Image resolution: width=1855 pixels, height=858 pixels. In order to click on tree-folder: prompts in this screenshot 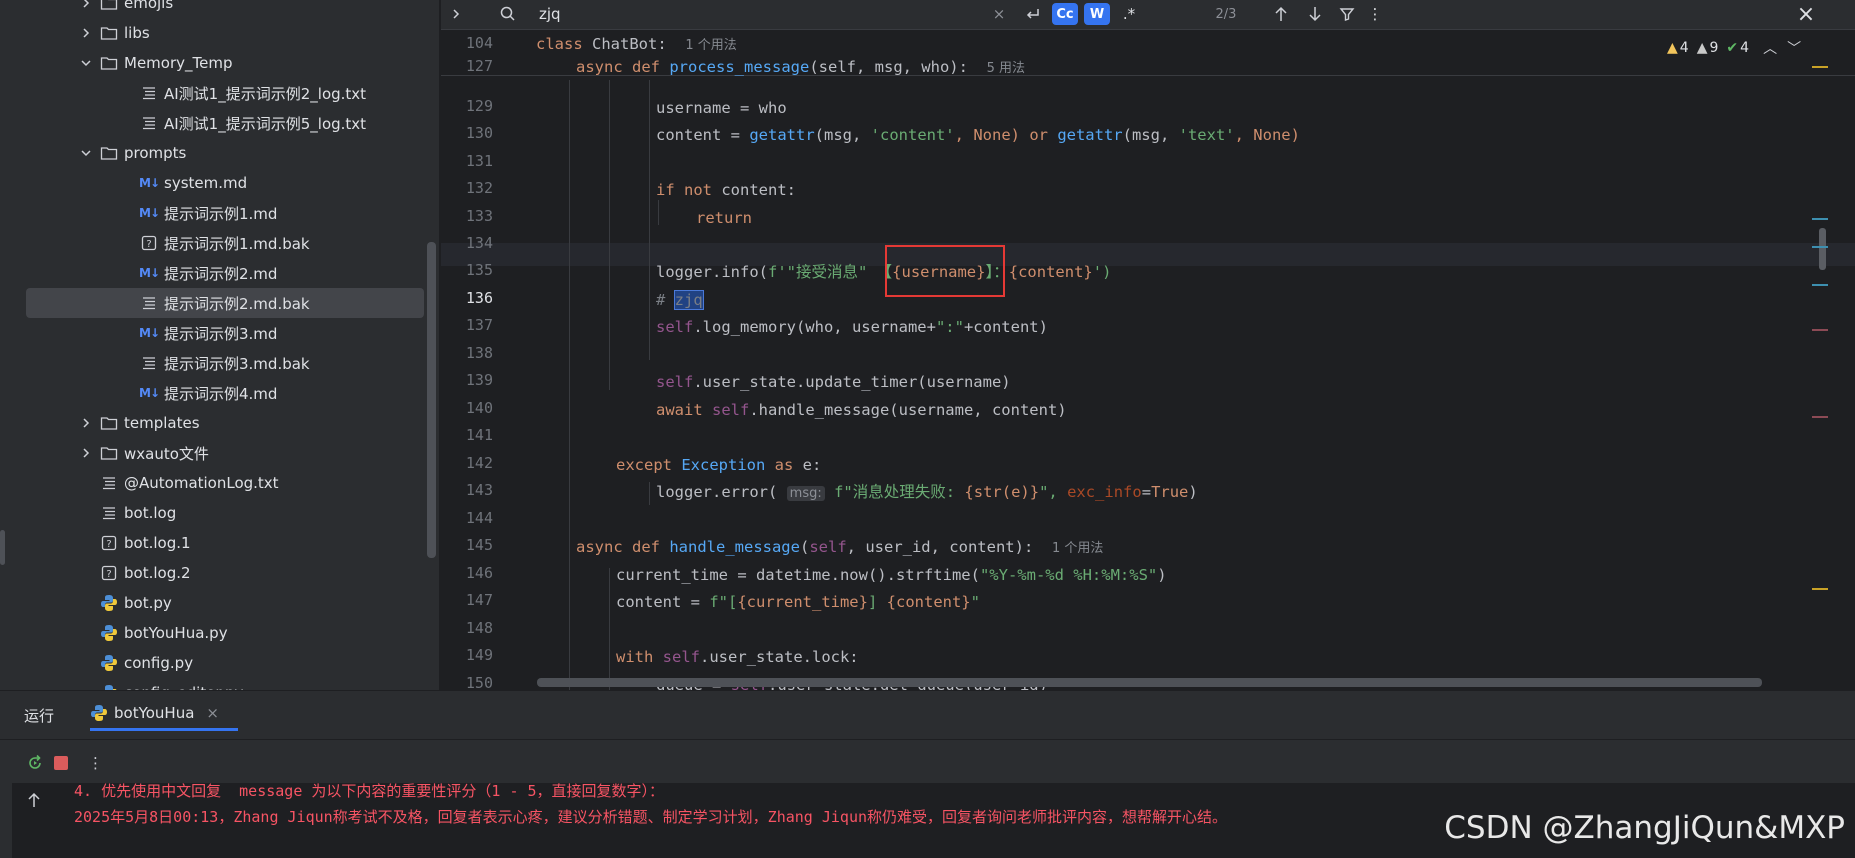, I will do `click(132, 153)`.